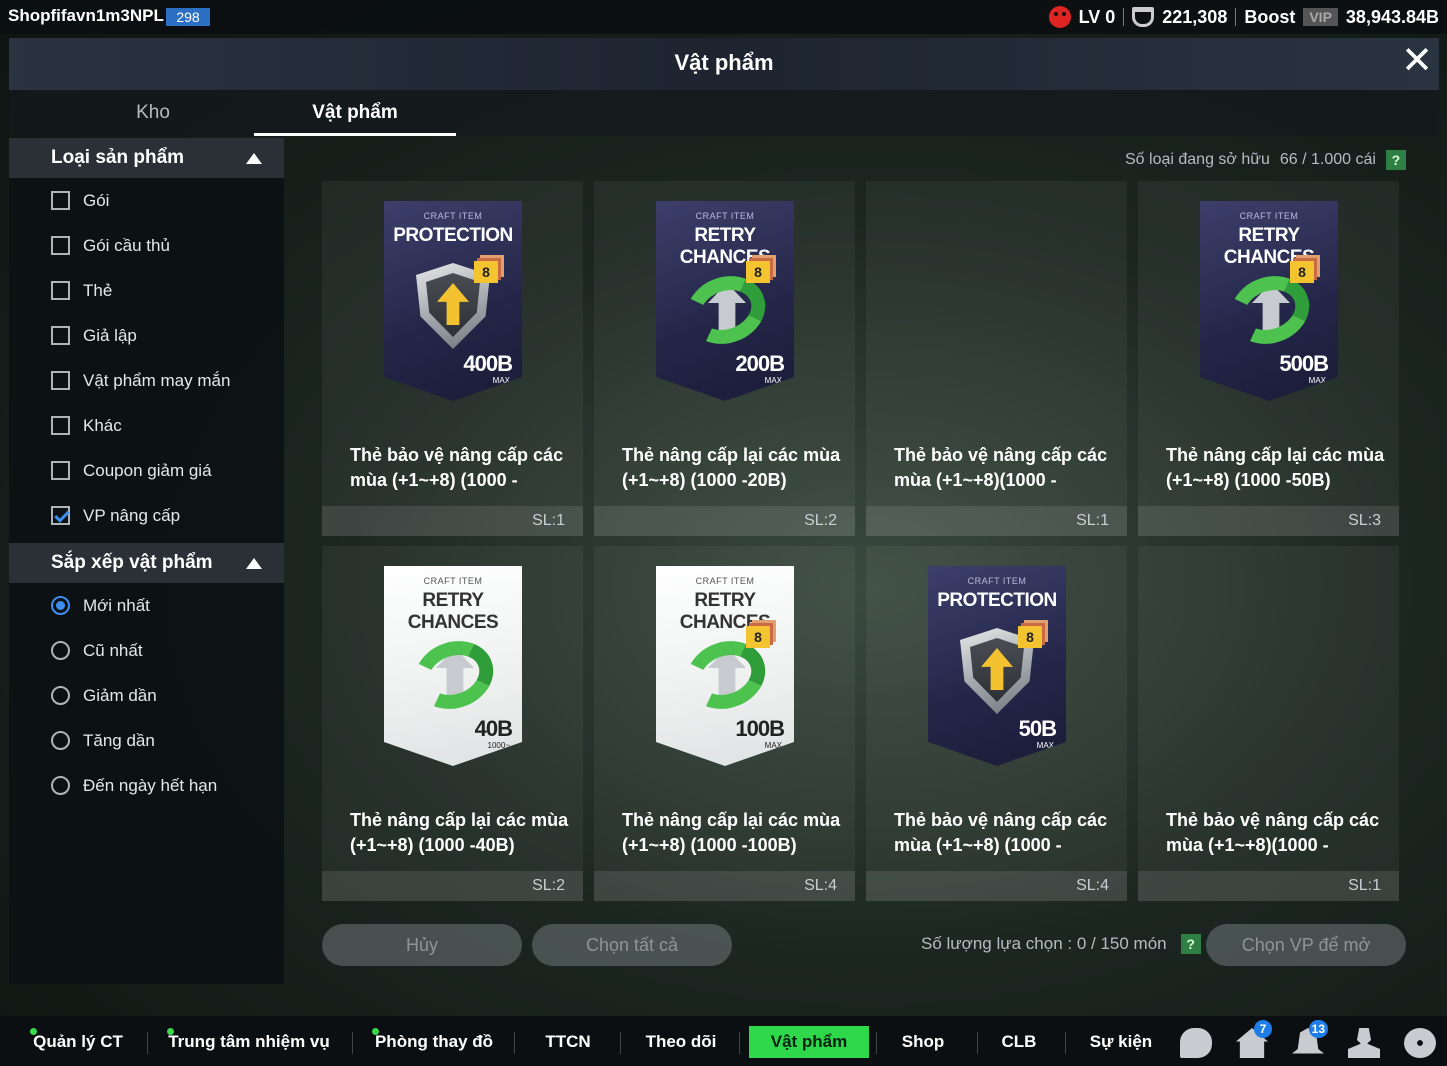 This screenshot has height=1066, width=1447. What do you see at coordinates (568, 1042) in the screenshot?
I see `nav-item: TTCN` at bounding box center [568, 1042].